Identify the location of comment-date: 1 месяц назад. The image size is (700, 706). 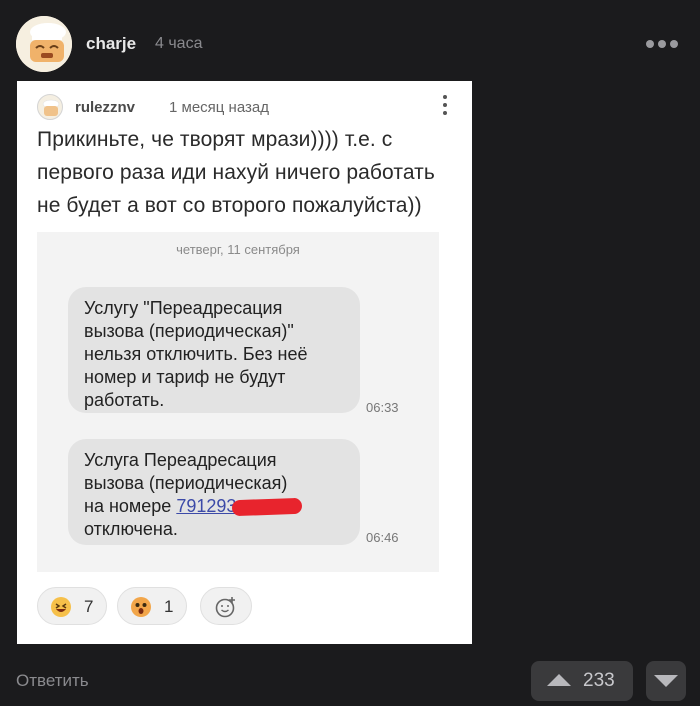
(219, 107).